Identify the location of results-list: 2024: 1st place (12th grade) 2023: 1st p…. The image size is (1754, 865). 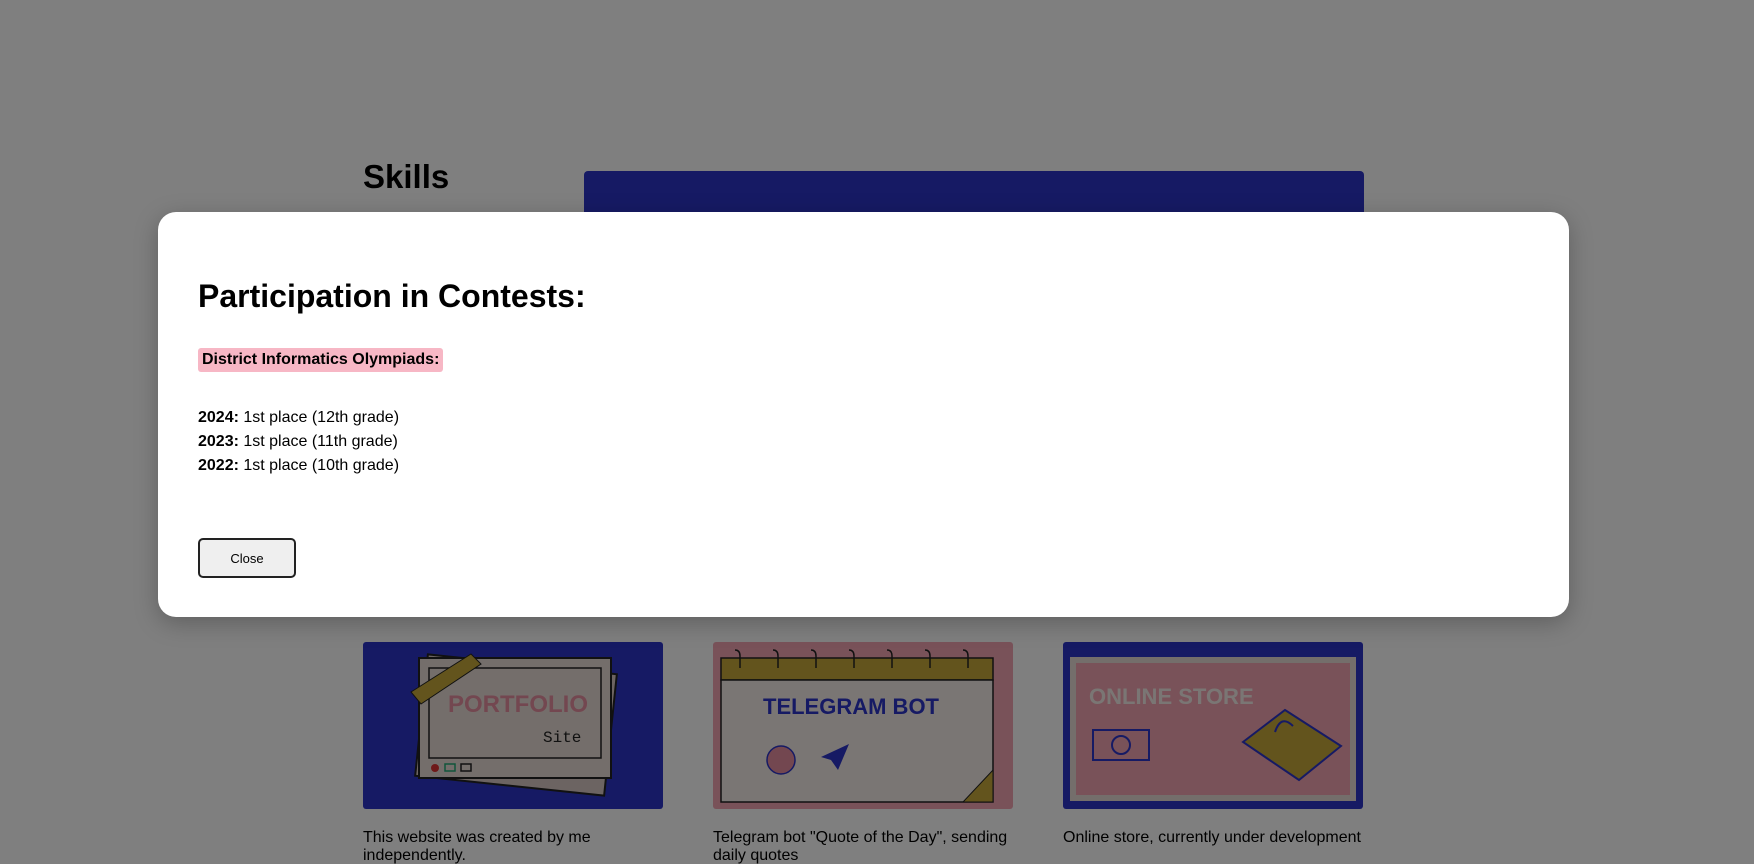
(298, 442).